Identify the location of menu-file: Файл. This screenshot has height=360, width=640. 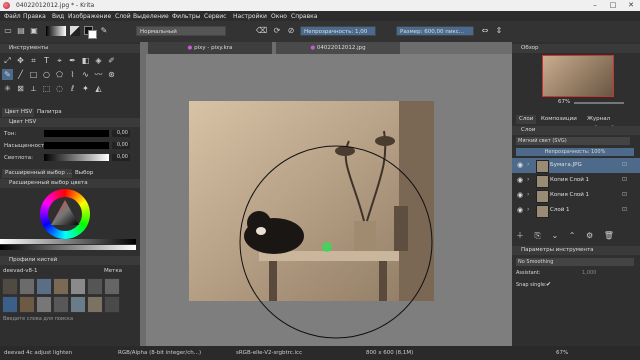
(12, 16).